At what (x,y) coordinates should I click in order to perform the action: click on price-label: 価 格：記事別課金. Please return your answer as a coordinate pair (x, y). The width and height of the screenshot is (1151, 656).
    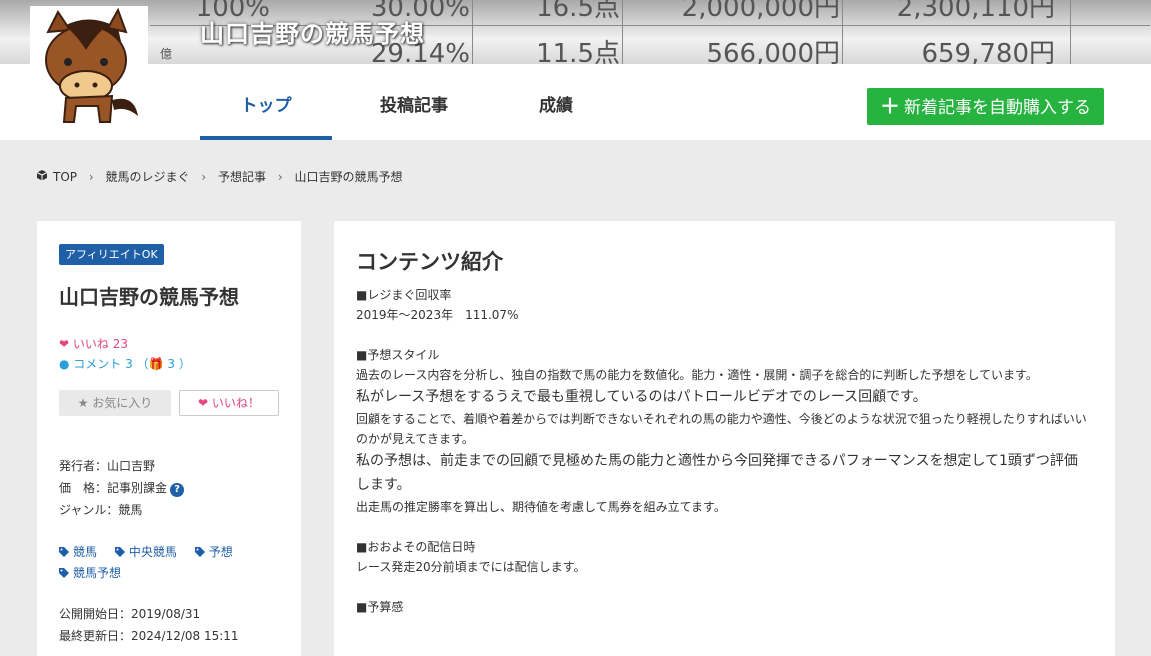
    Looking at the image, I should click on (113, 488).